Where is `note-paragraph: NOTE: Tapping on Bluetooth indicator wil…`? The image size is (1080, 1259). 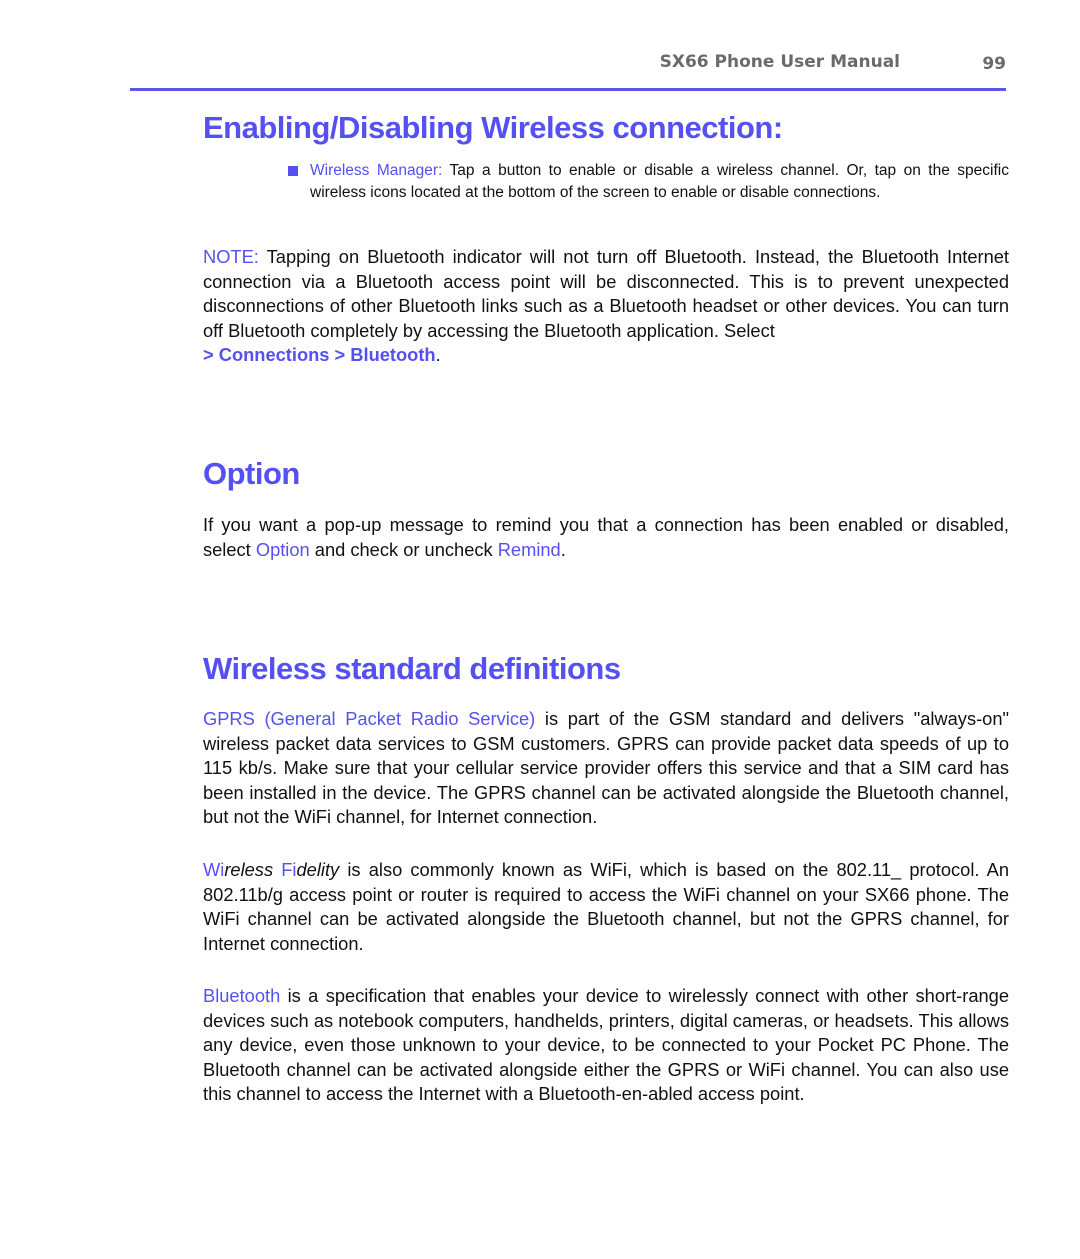
note-paragraph: NOTE: Tapping on Bluetooth indicator wil… is located at coordinates (606, 306).